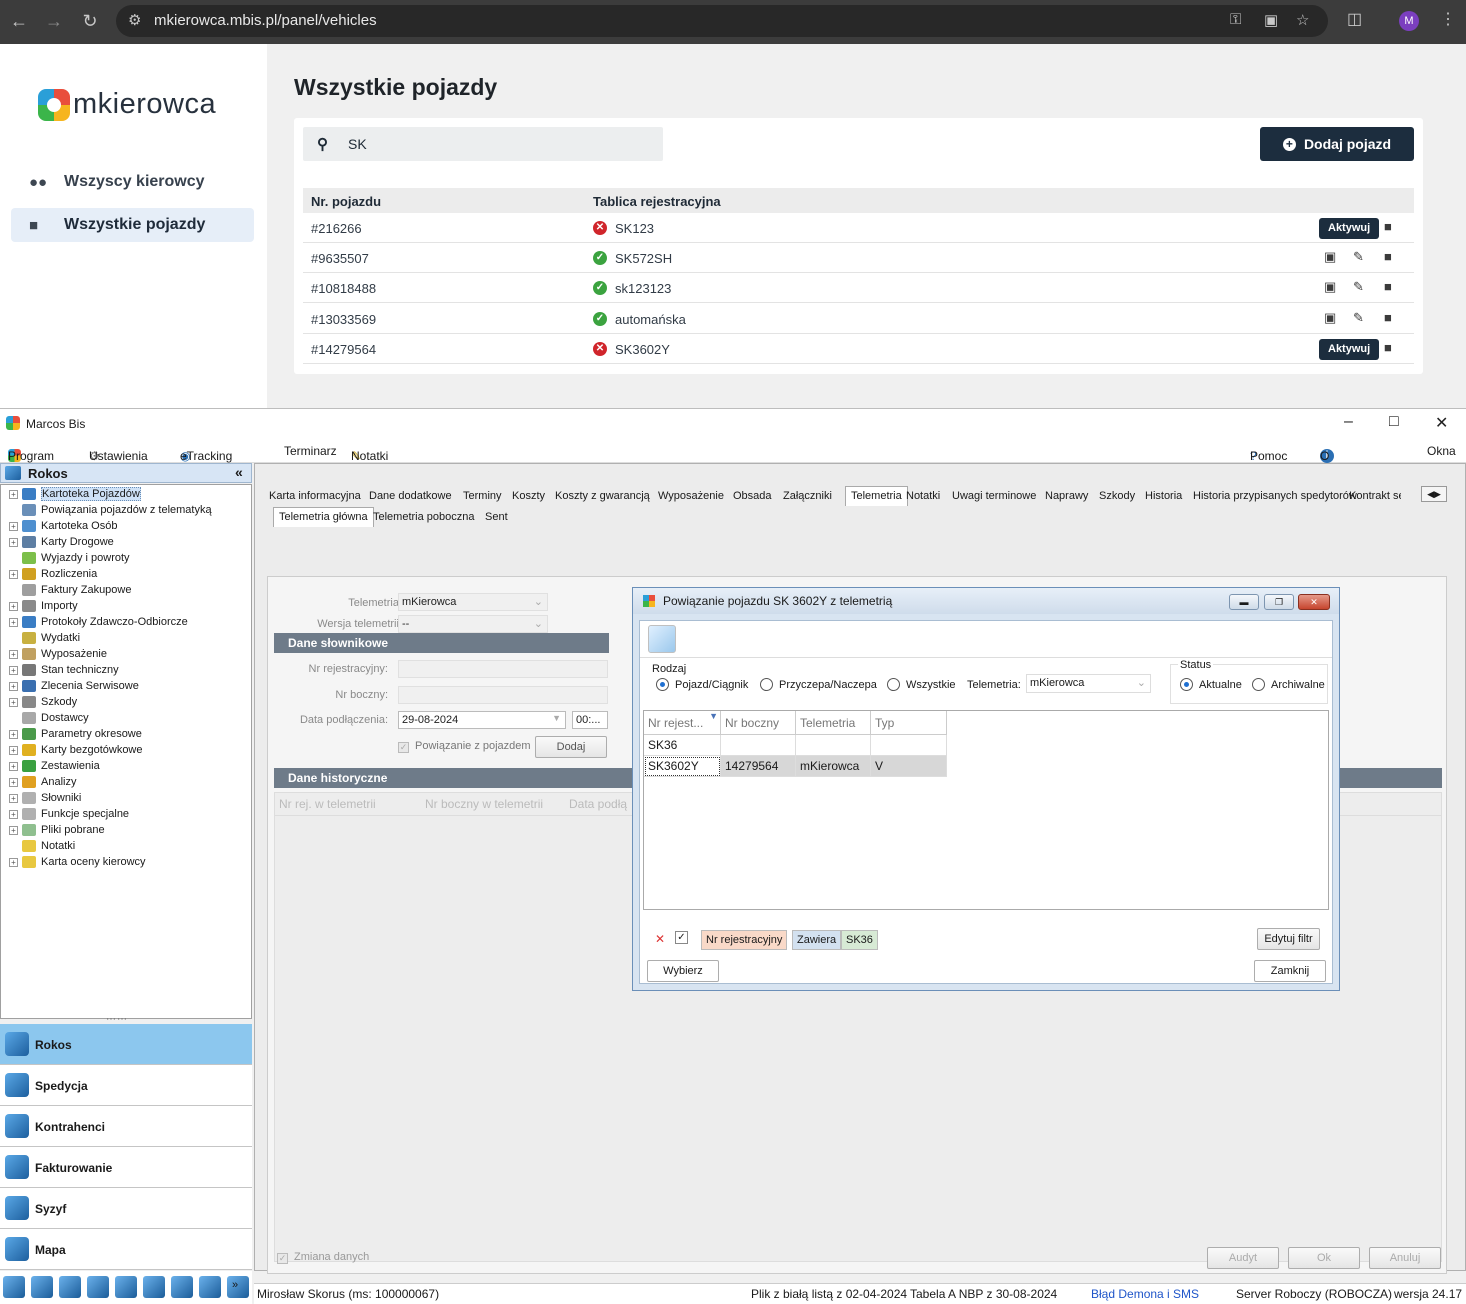  I want to click on link-icon, so click(662, 639).